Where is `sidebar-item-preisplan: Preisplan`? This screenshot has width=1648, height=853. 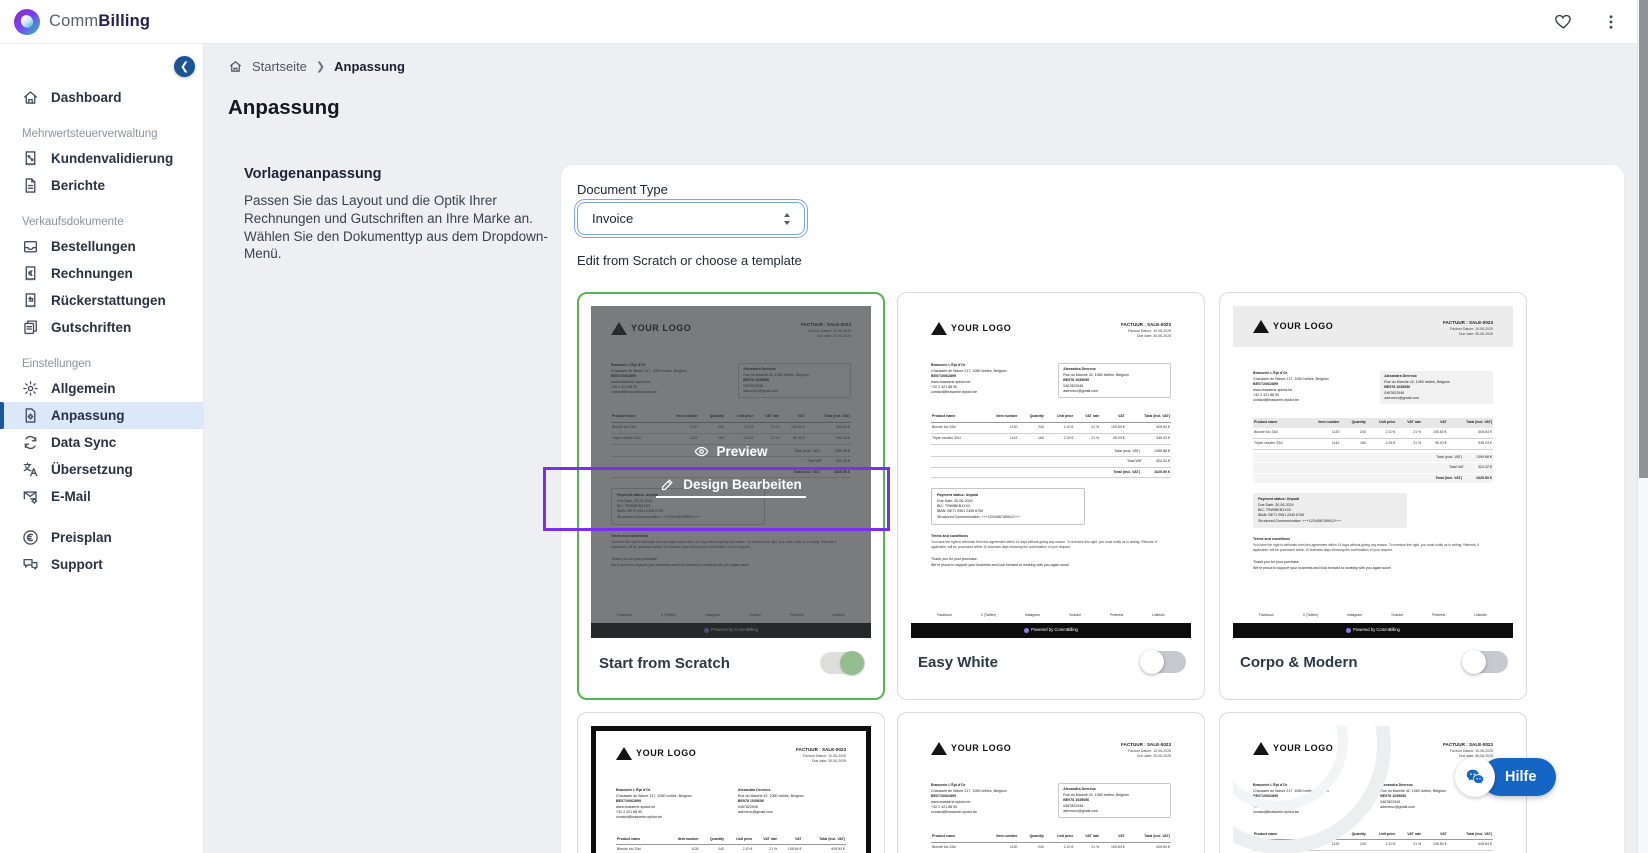 sidebar-item-preisplan: Preisplan is located at coordinates (101, 537).